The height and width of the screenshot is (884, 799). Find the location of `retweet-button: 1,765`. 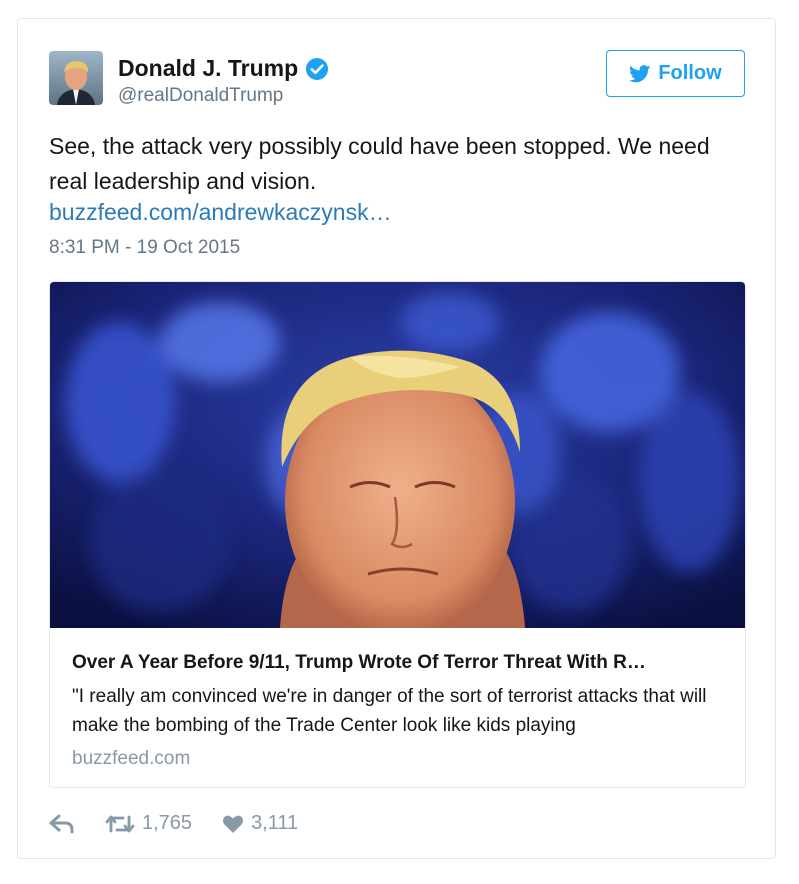

retweet-button: 1,765 is located at coordinates (148, 823).